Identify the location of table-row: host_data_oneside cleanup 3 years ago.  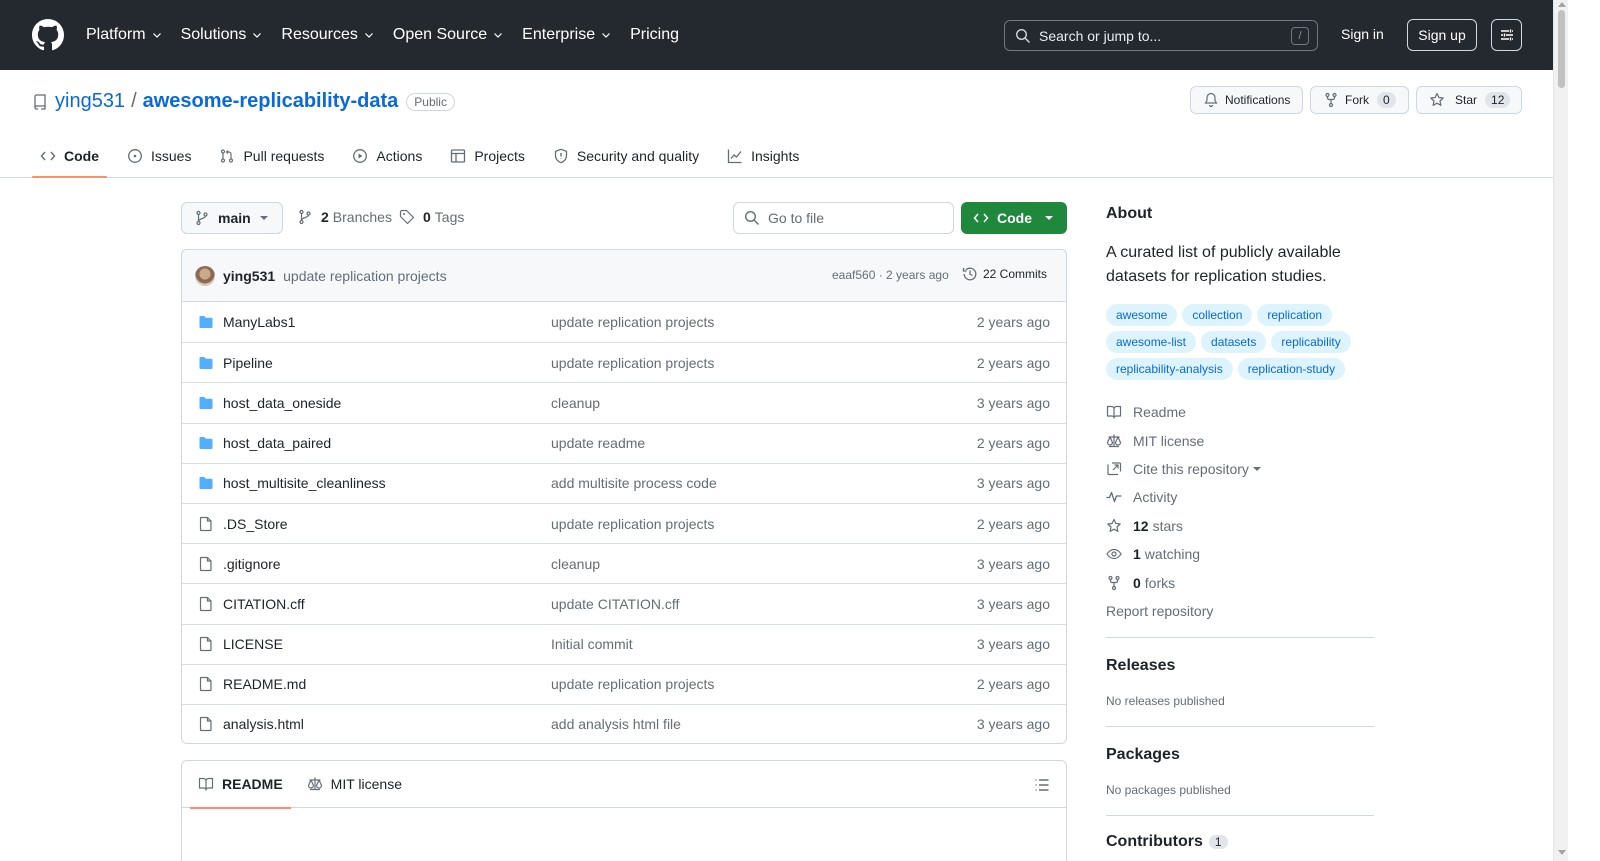
(624, 402).